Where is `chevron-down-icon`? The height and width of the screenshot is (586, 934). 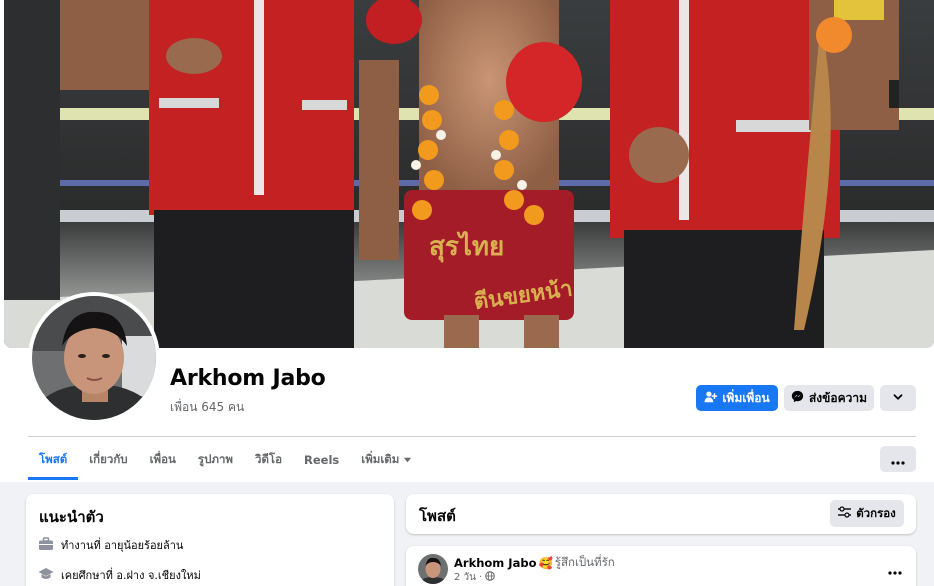
chevron-down-icon is located at coordinates (898, 398).